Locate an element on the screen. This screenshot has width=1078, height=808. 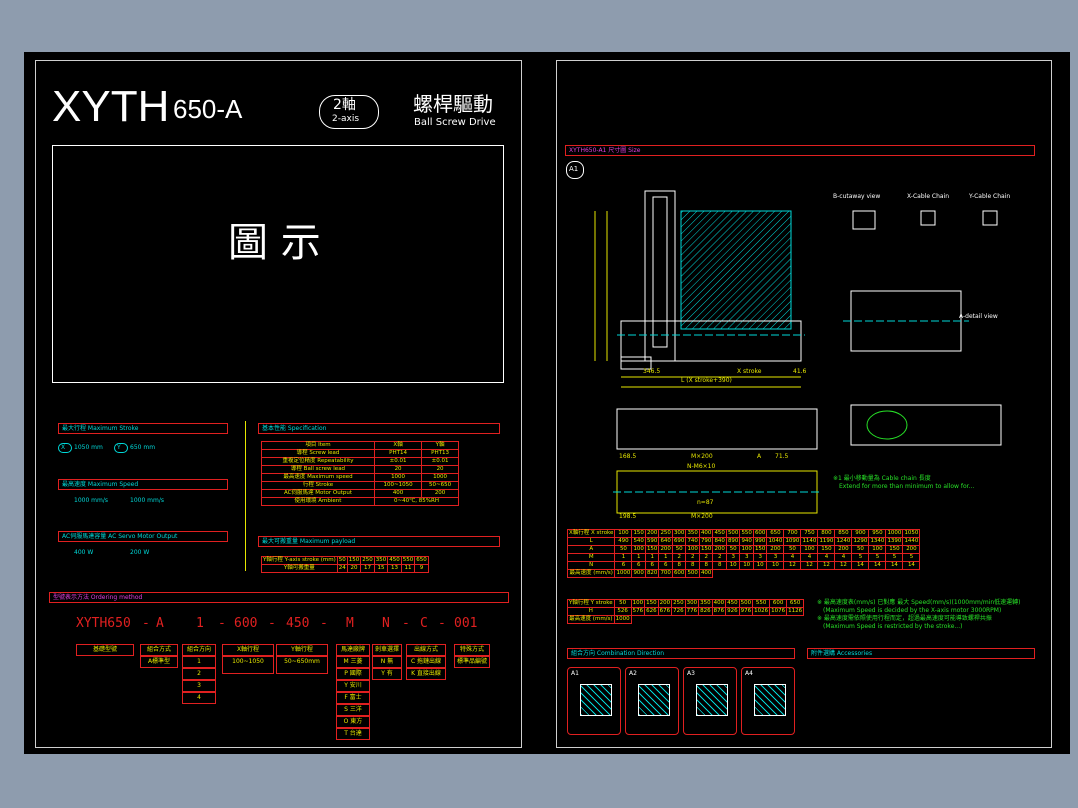
y-stroke-value: 650 mm is located at coordinates (143, 447).